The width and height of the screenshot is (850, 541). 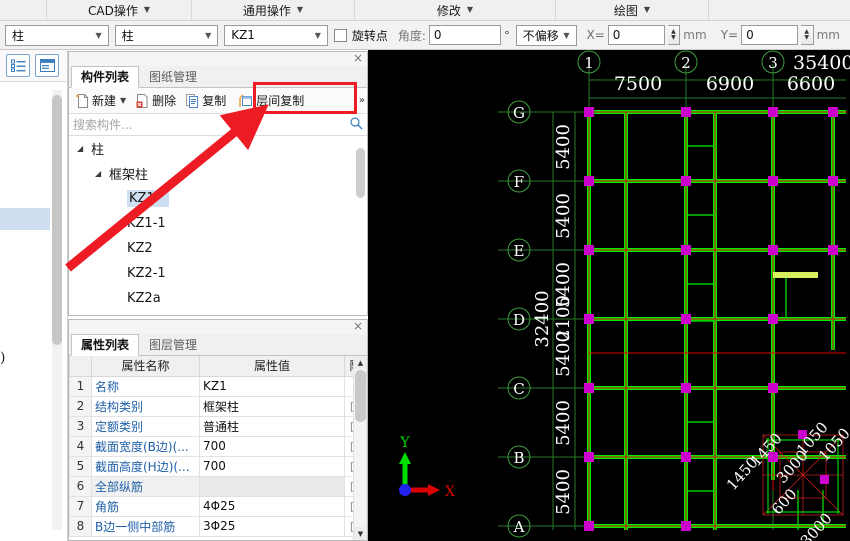 What do you see at coordinates (246, 101) in the screenshot?
I see `layer-copy-icon` at bounding box center [246, 101].